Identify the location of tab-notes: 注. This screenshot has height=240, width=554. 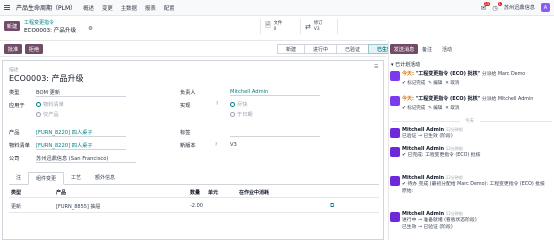
(18, 178).